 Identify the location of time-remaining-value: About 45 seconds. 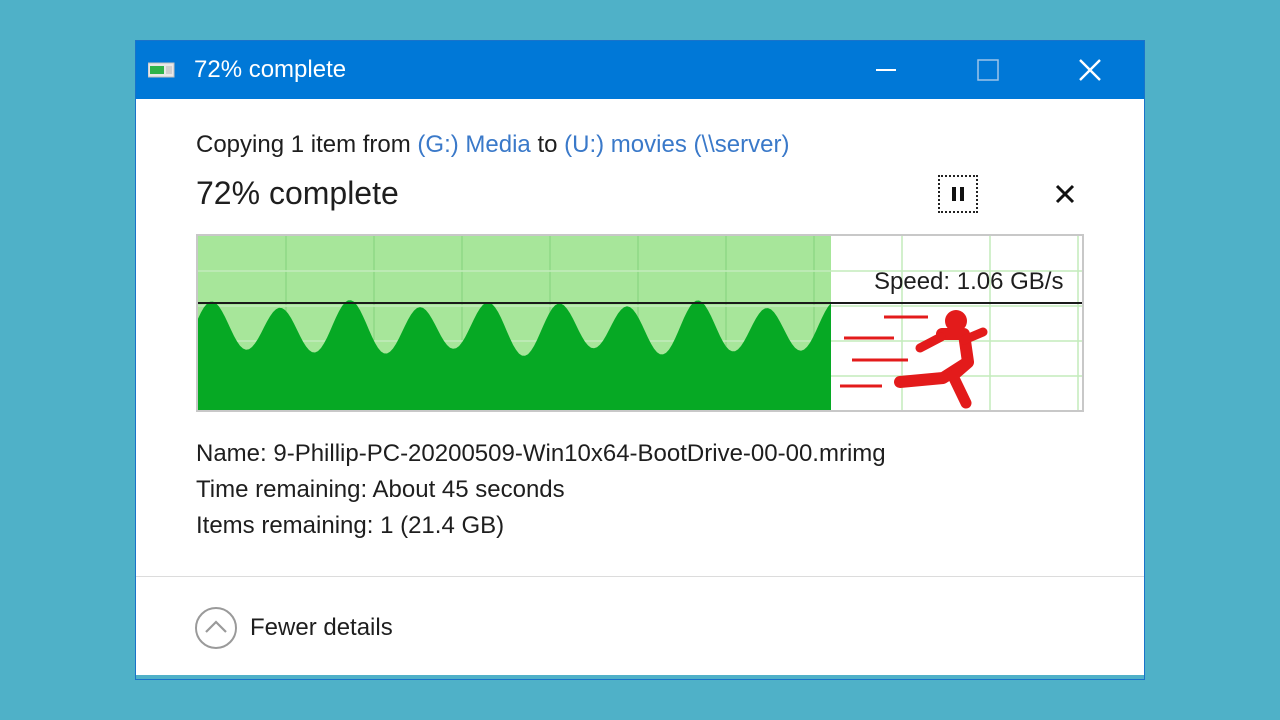
(468, 489).